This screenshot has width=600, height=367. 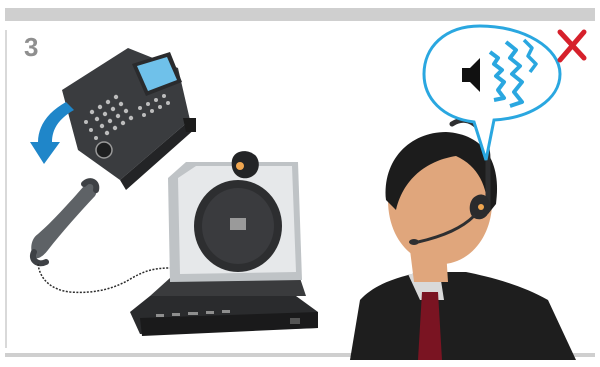 What do you see at coordinates (65, 222) in the screenshot?
I see `handset-icon` at bounding box center [65, 222].